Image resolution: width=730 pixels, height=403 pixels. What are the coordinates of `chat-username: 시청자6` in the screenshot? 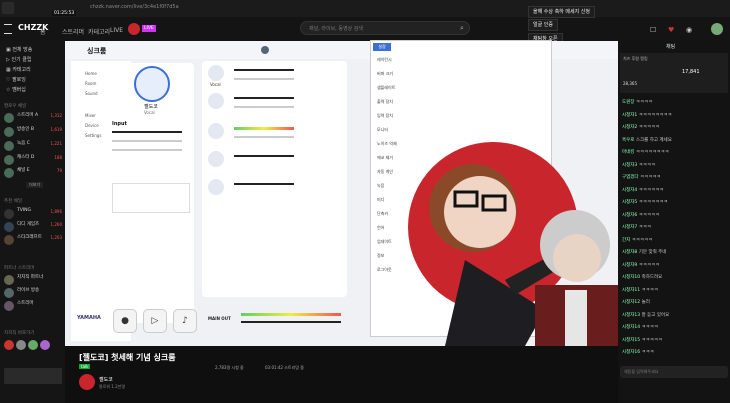 It's located at (629, 215).